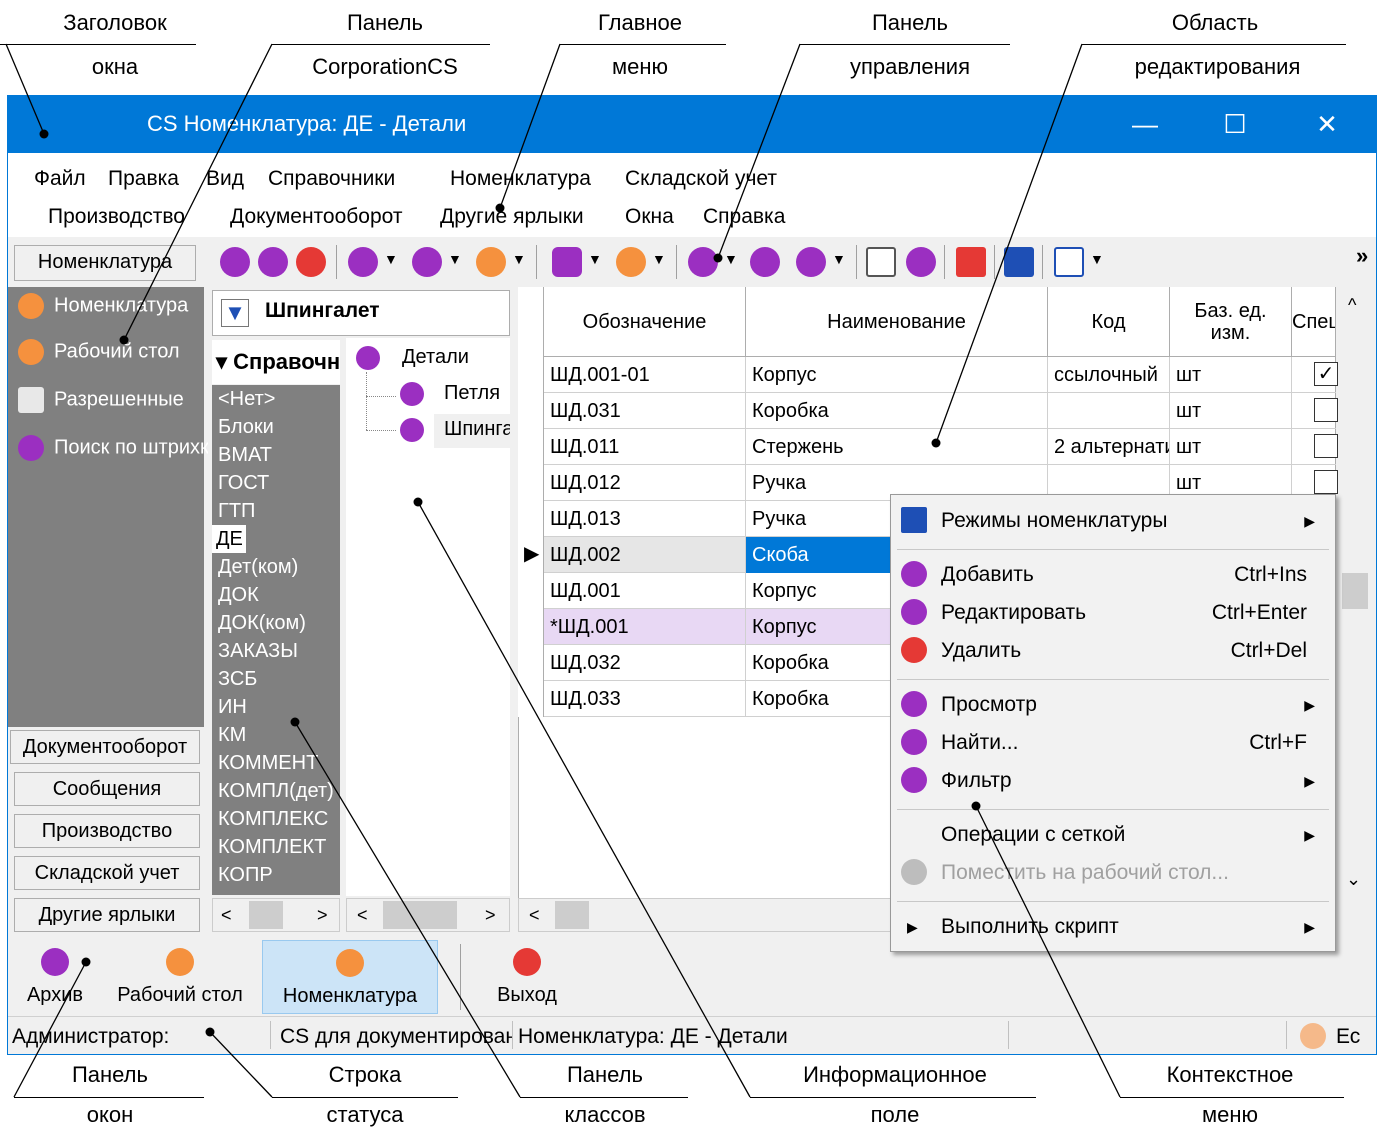 This screenshot has width=1382, height=1127. What do you see at coordinates (276, 735) in the screenshot?
I see `list-item: КМ` at bounding box center [276, 735].